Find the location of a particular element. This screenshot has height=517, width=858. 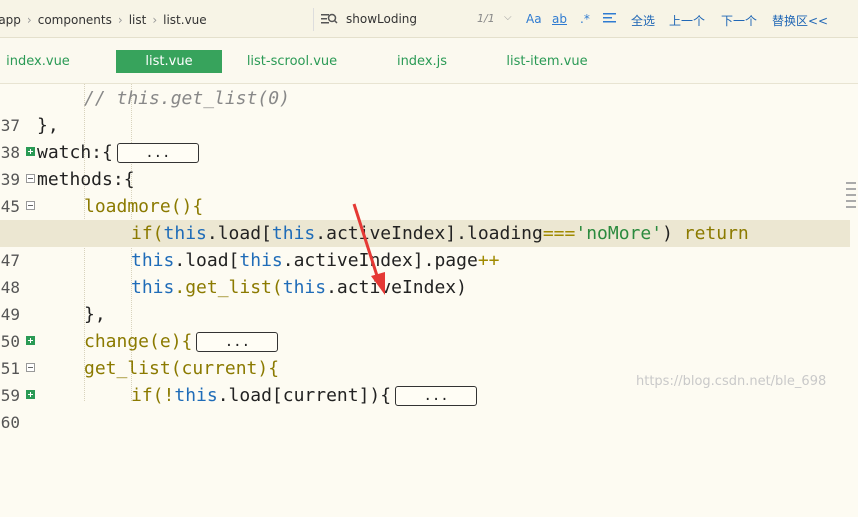

code-token: ) is located at coordinates (673, 233).